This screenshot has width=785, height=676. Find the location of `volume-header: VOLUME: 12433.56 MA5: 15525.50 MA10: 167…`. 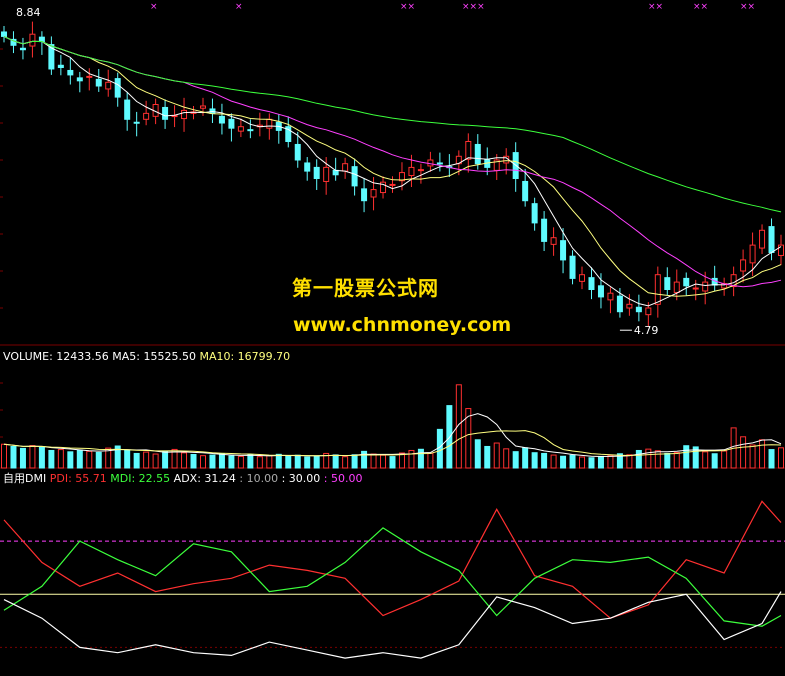

volume-header: VOLUME: 12433.56 MA5: 15525.50 MA10: 167… is located at coordinates (146, 356).